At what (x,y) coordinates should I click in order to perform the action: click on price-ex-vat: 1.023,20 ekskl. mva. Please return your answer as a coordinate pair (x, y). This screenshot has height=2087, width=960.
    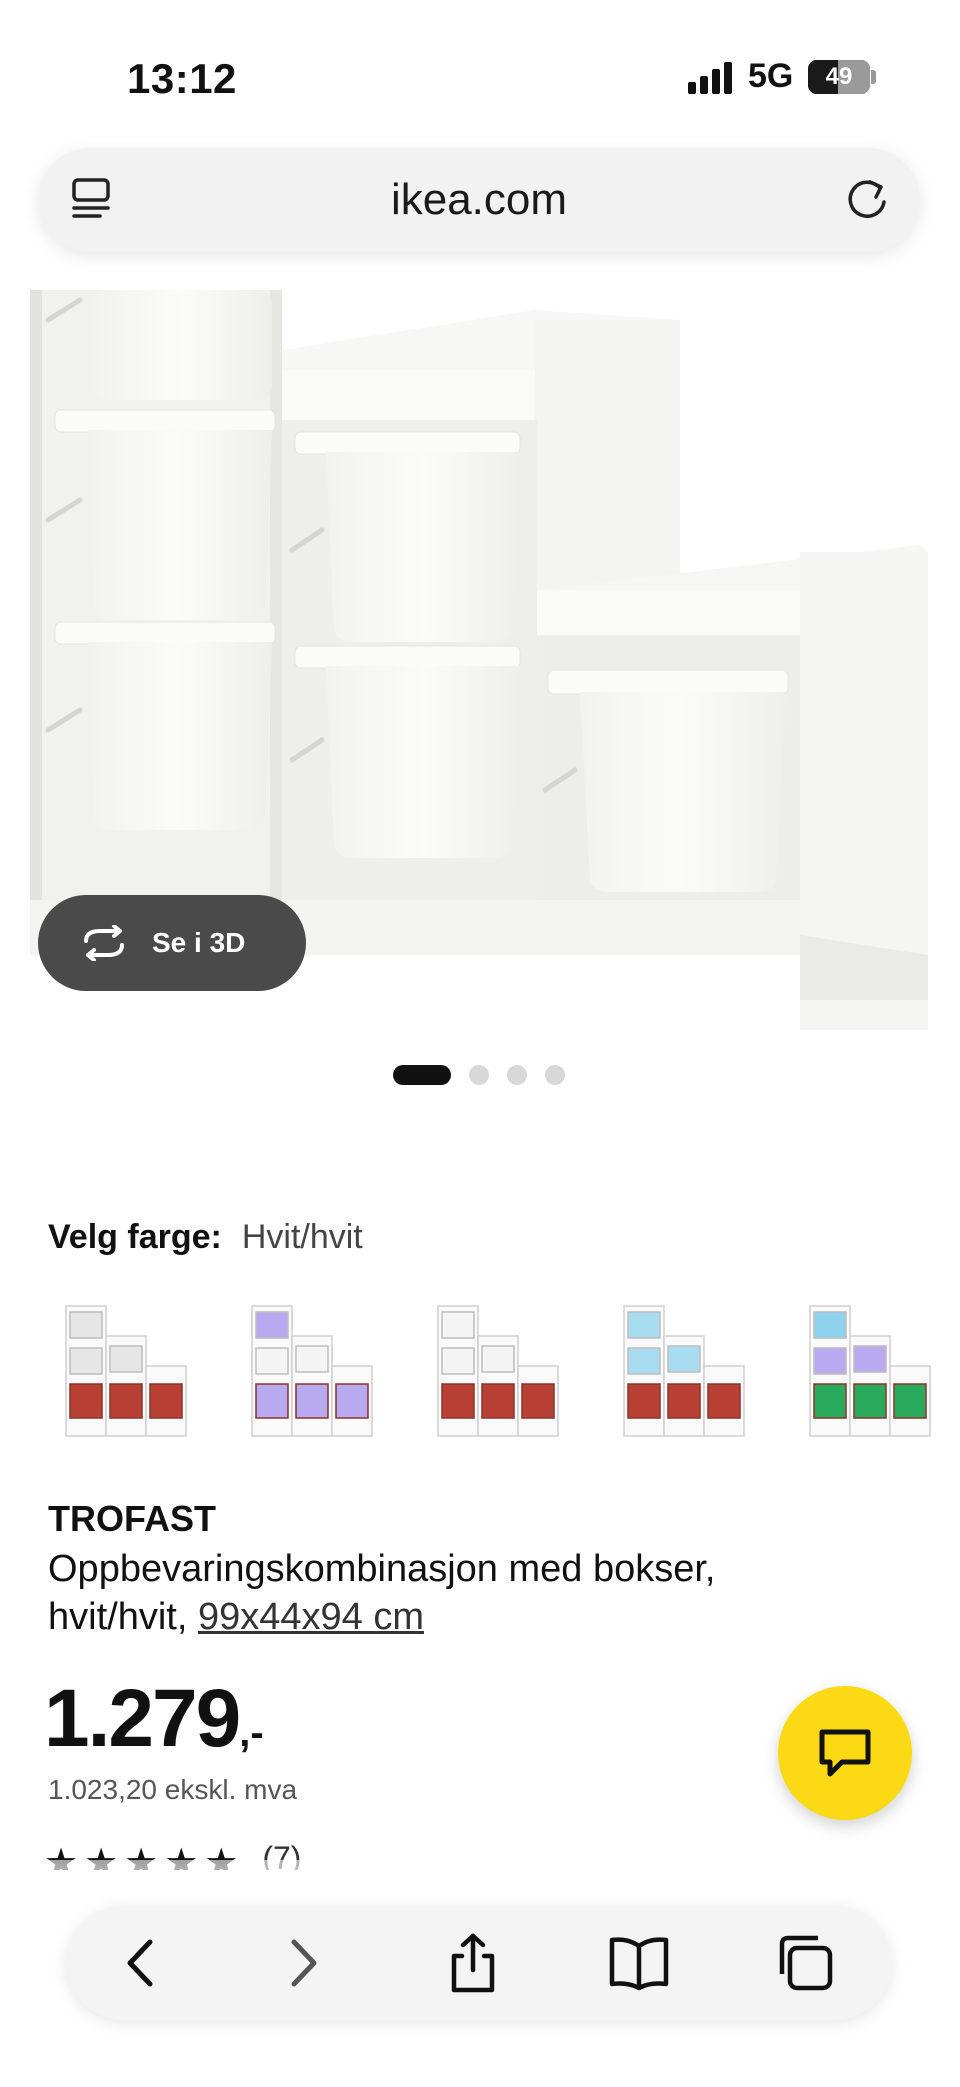
    Looking at the image, I should click on (173, 1789).